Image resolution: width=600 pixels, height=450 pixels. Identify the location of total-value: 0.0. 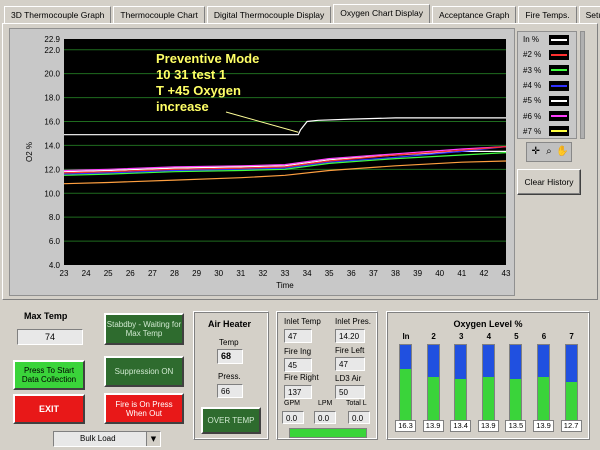
(359, 417).